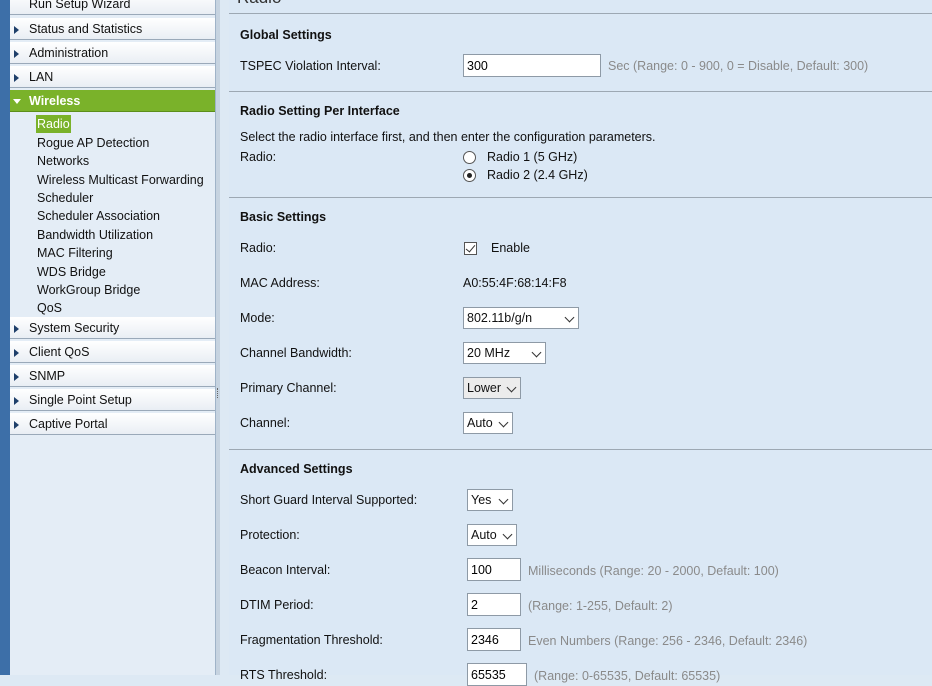 Image resolution: width=932 pixels, height=686 pixels. Describe the element at coordinates (17, 101) in the screenshot. I see `collapse-arrow-icon` at that location.